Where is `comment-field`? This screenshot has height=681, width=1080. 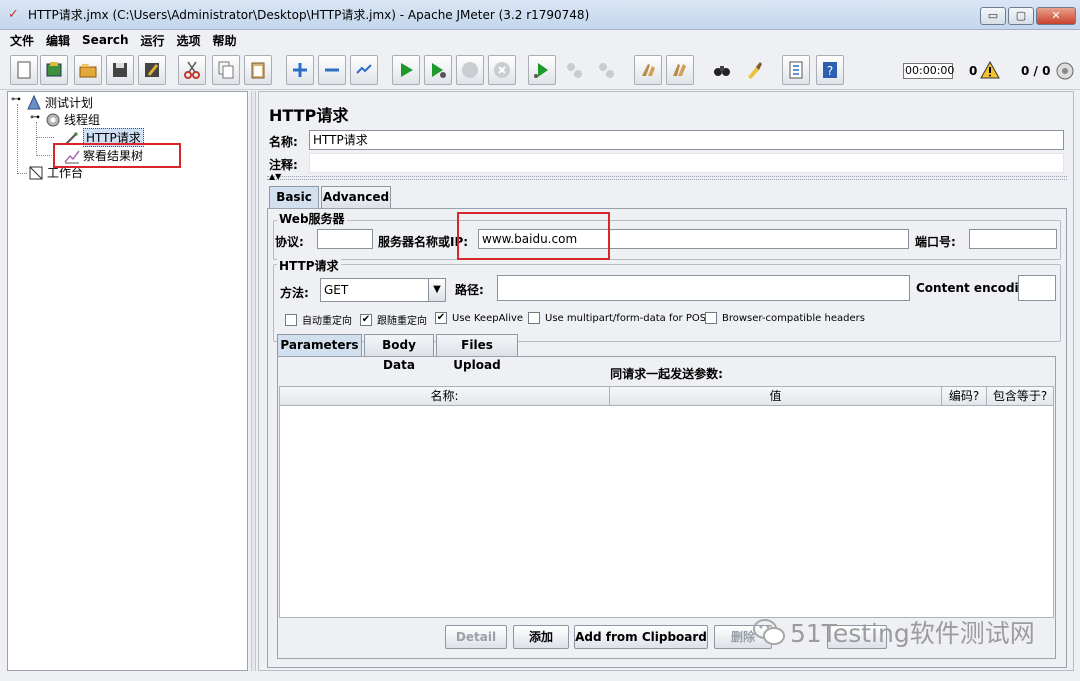 comment-field is located at coordinates (686, 163).